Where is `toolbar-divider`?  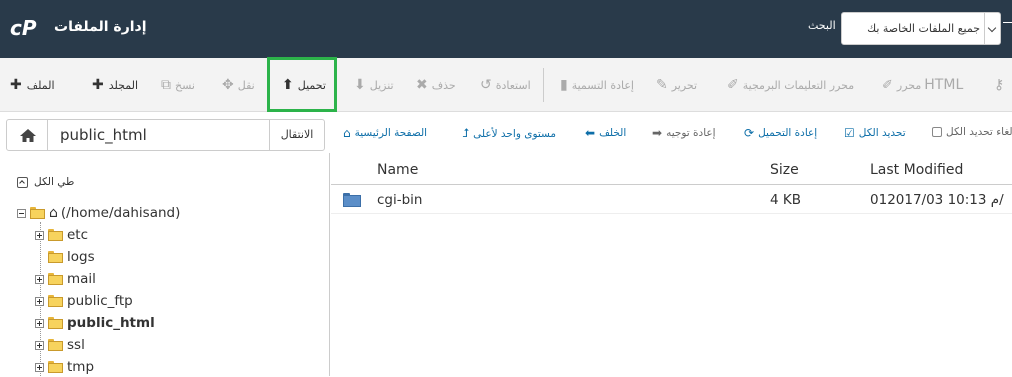 toolbar-divider is located at coordinates (543, 85).